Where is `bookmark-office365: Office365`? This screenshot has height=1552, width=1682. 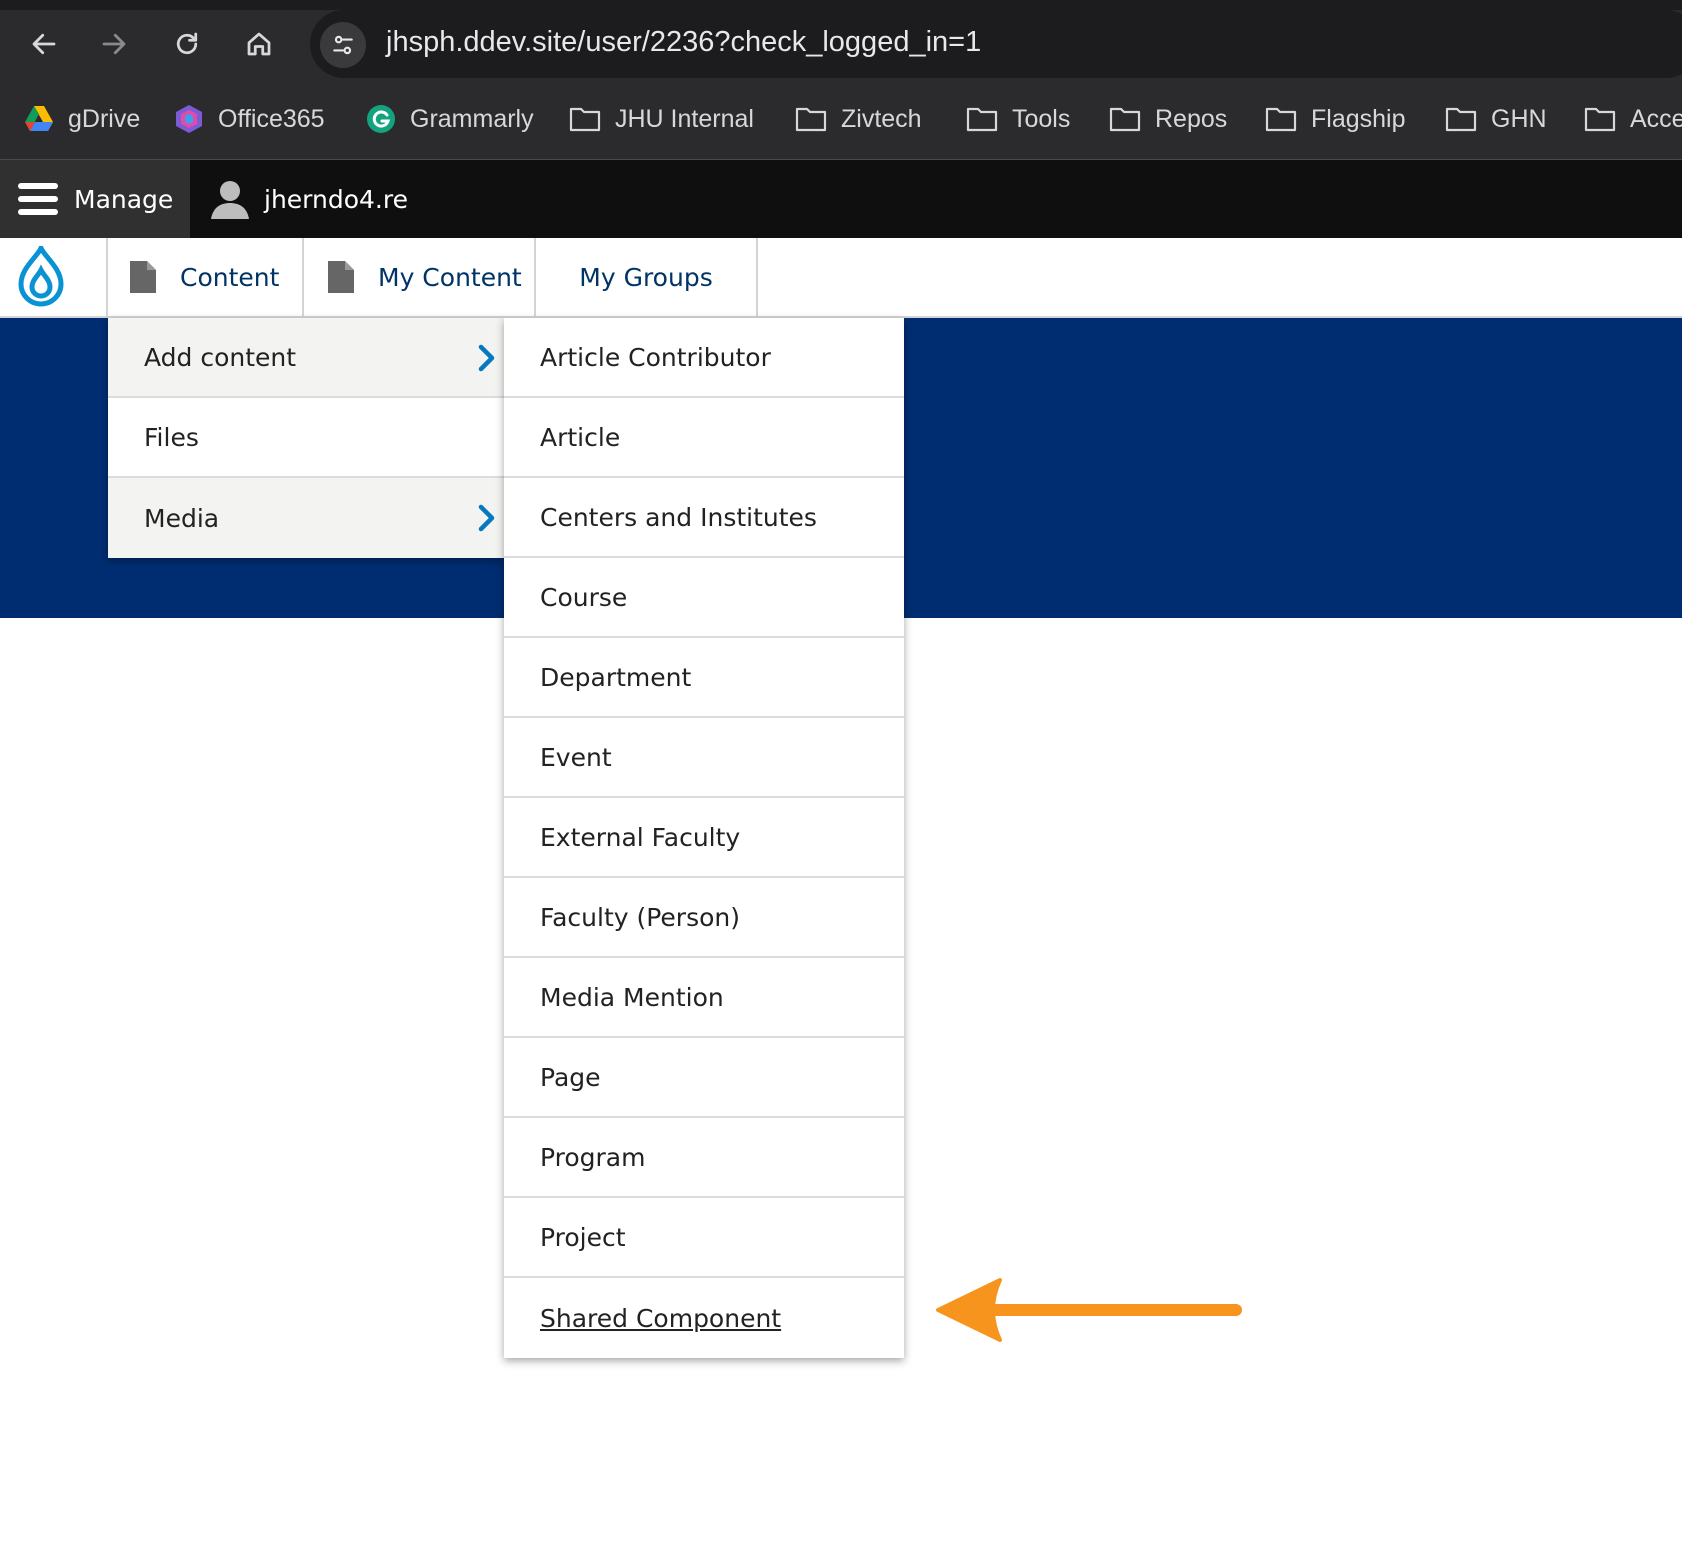
bookmark-office365: Office365 is located at coordinates (249, 119).